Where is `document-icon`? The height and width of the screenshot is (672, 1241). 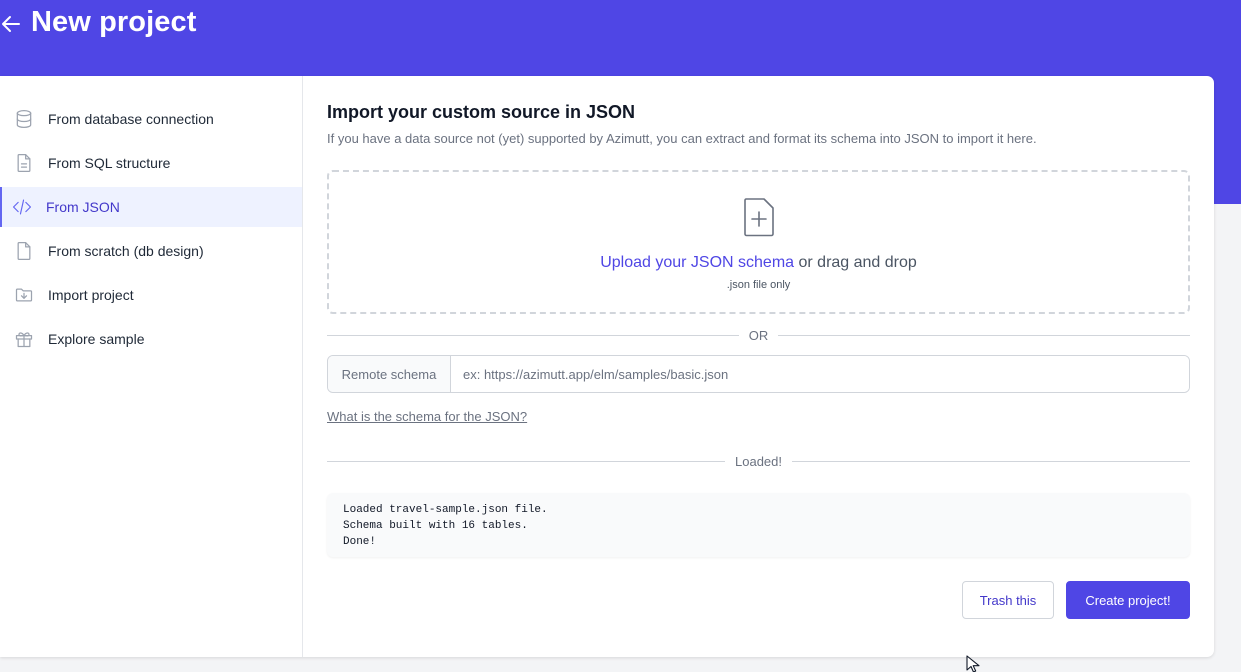 document-icon is located at coordinates (24, 251).